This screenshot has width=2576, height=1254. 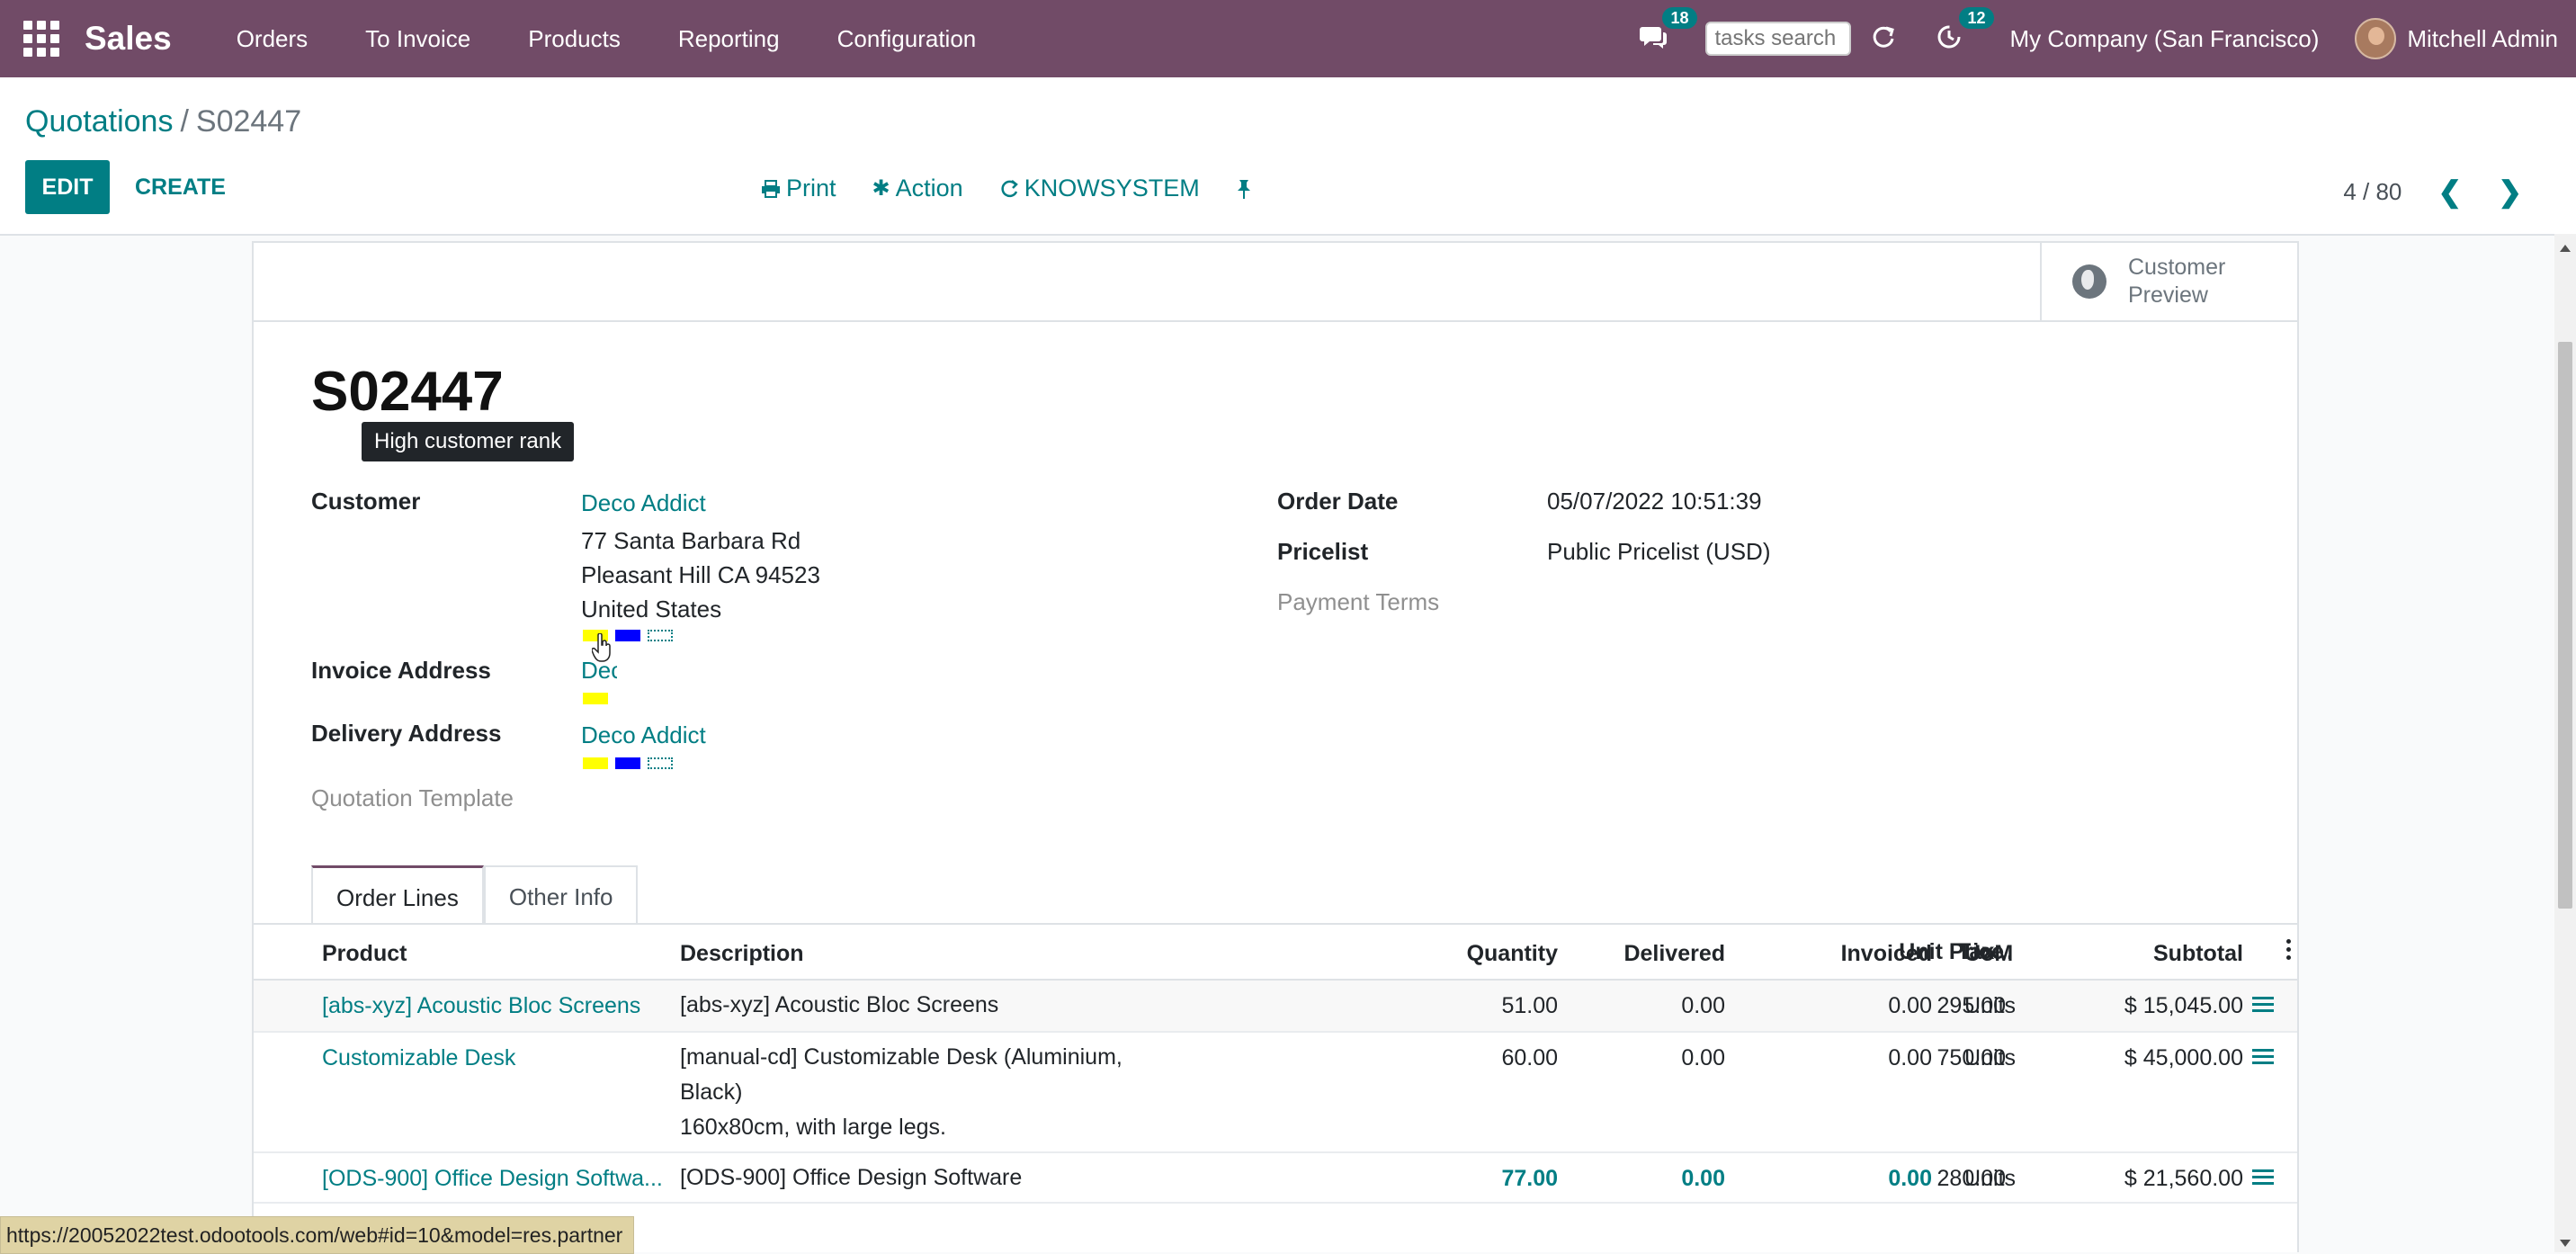 What do you see at coordinates (643, 735) in the screenshot?
I see `delivery-address-link: Deco Addict` at bounding box center [643, 735].